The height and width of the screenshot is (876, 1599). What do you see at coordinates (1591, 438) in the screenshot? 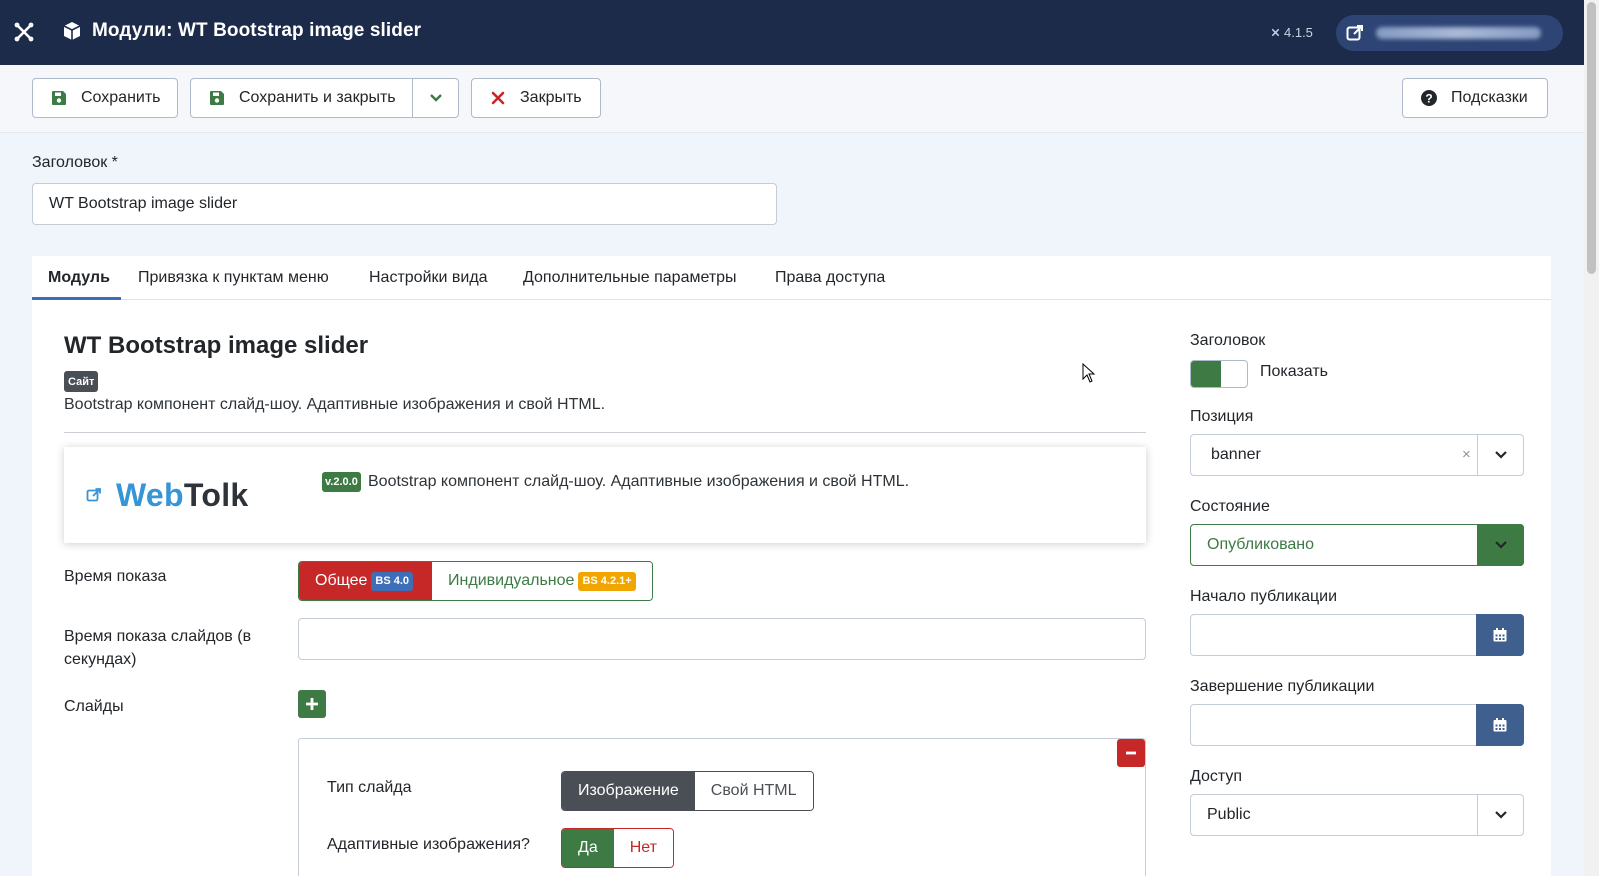
I see `page-scrollbar` at bounding box center [1591, 438].